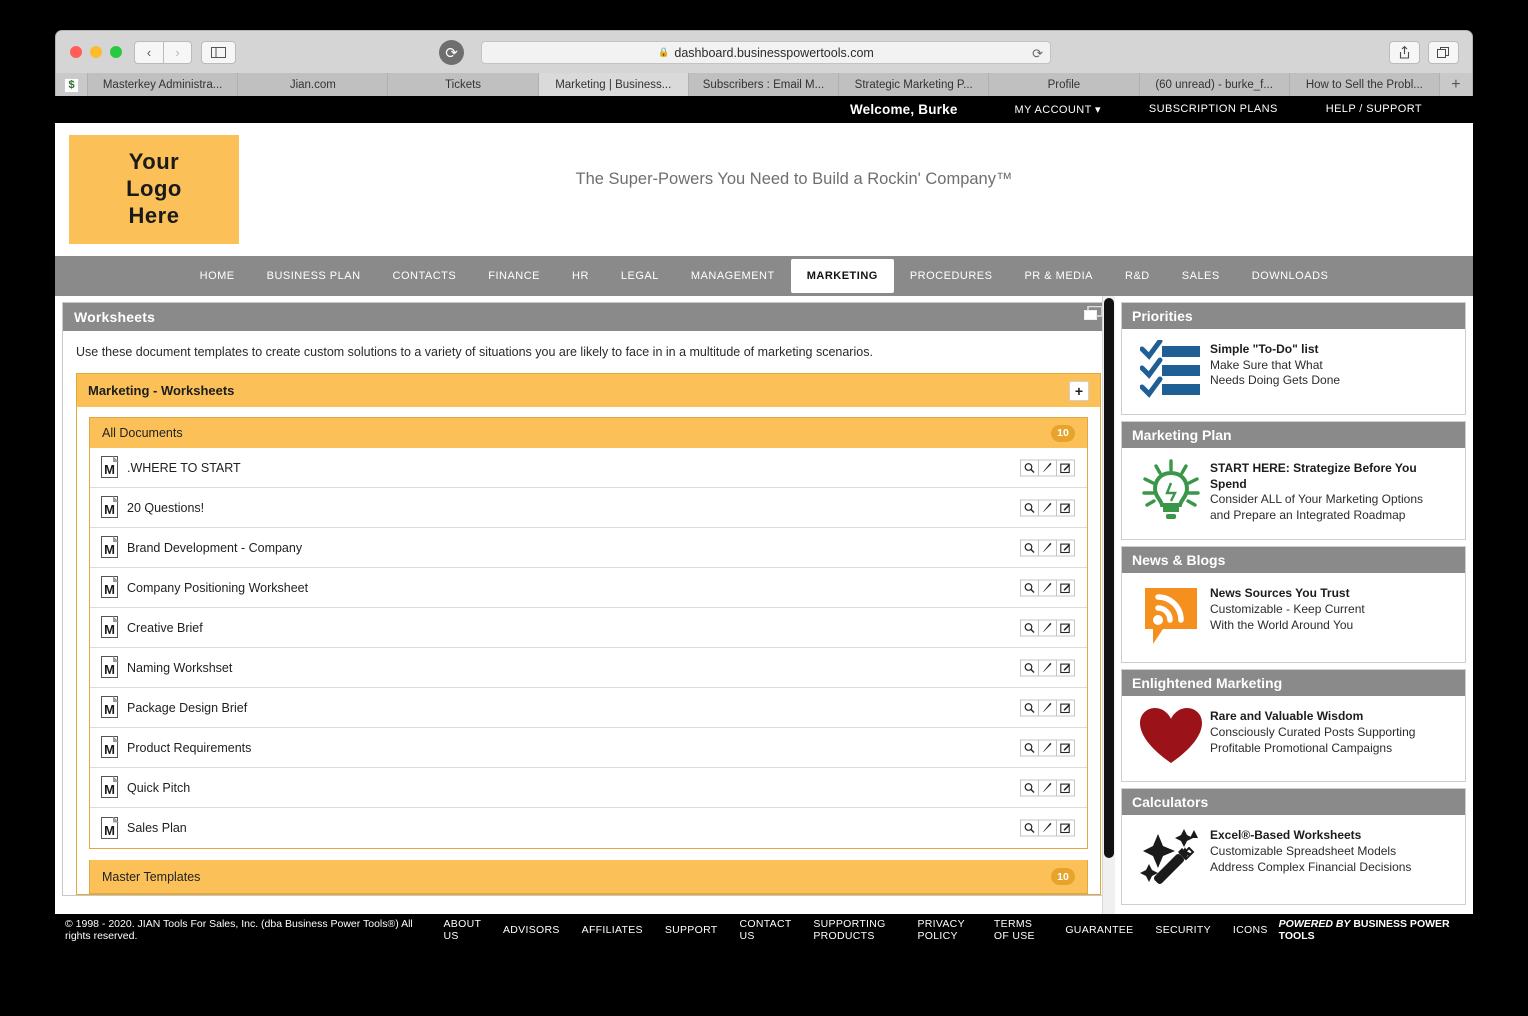 The image size is (1528, 1016). I want to click on subscription-plans-link: SUBSCRIPTION PLANS, so click(1213, 109).